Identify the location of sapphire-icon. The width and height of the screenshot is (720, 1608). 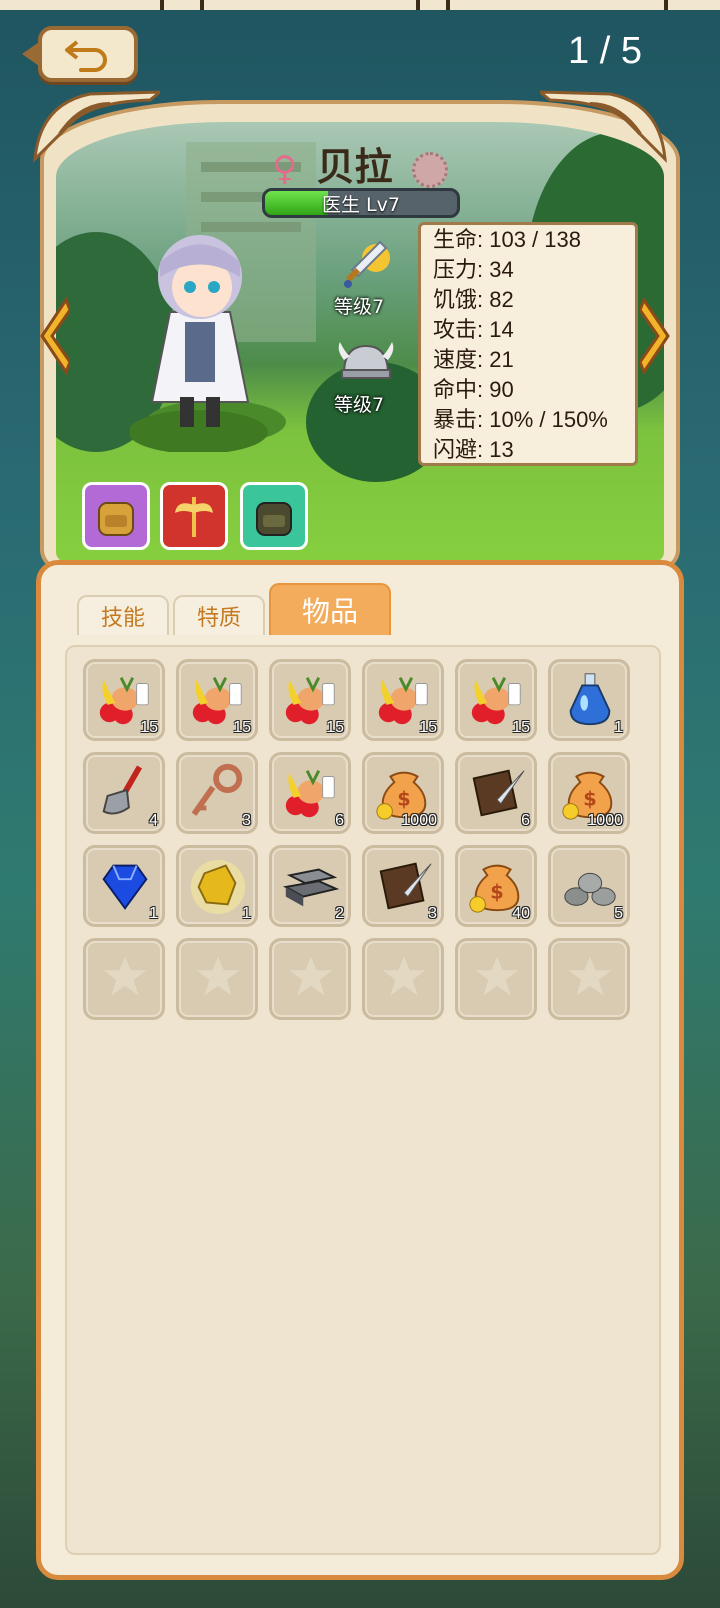
(125, 887).